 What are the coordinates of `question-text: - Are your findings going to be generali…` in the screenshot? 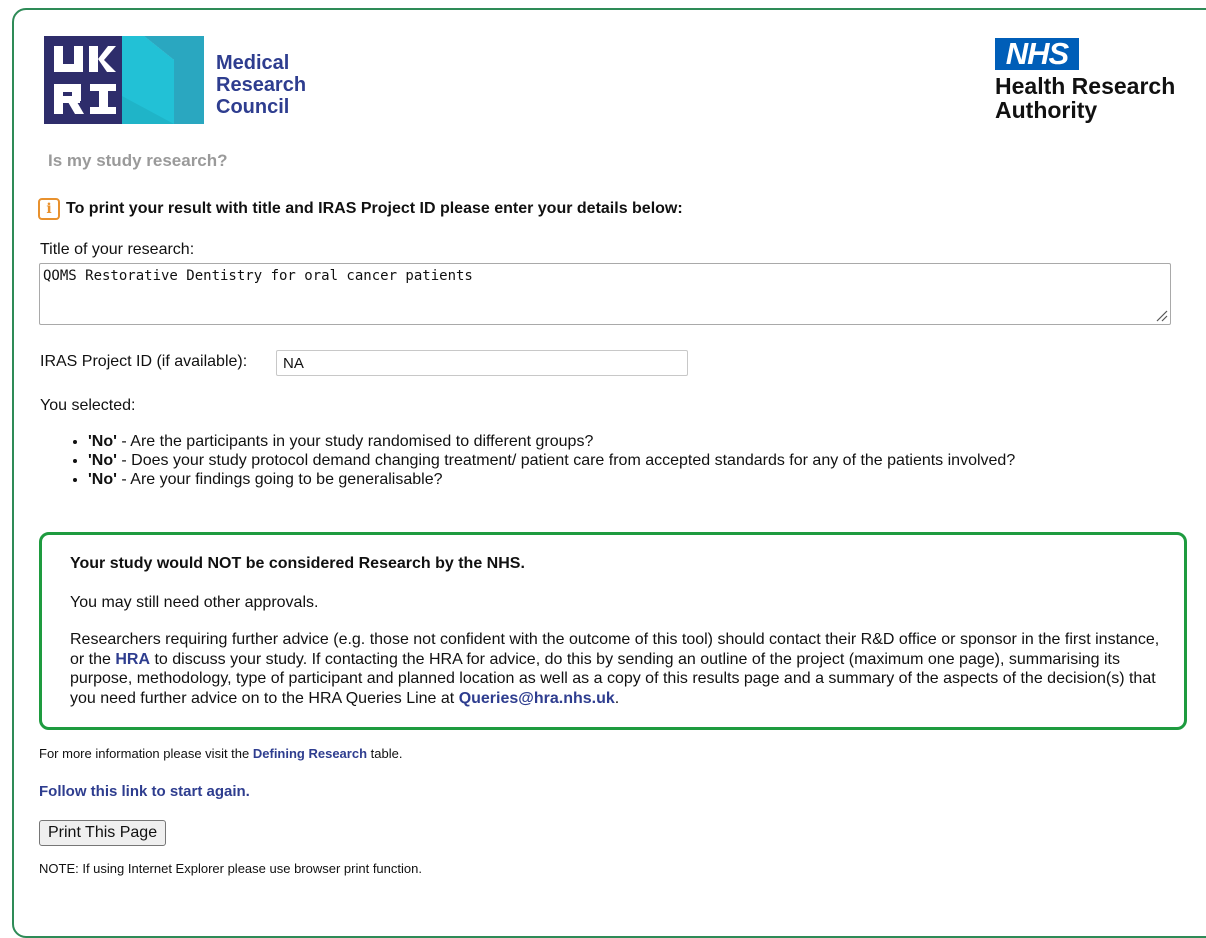 It's located at (279, 479).